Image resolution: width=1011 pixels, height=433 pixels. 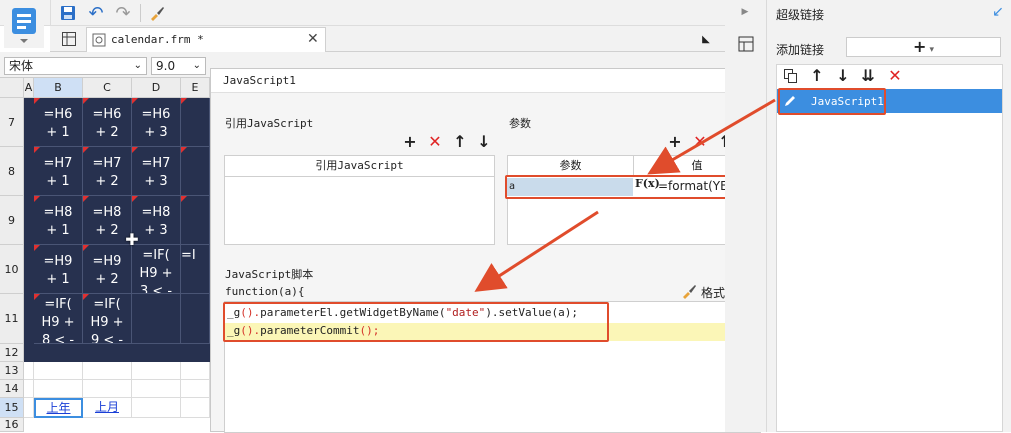 I want to click on annotation-arrows, so click(x=625, y=195).